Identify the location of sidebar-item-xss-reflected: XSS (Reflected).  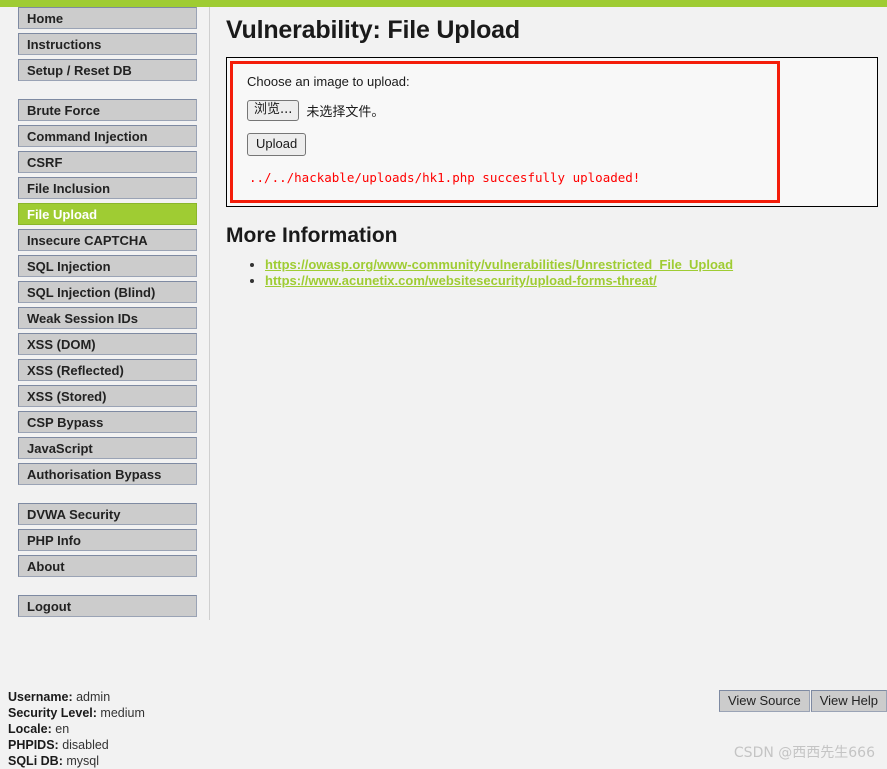
(107, 370).